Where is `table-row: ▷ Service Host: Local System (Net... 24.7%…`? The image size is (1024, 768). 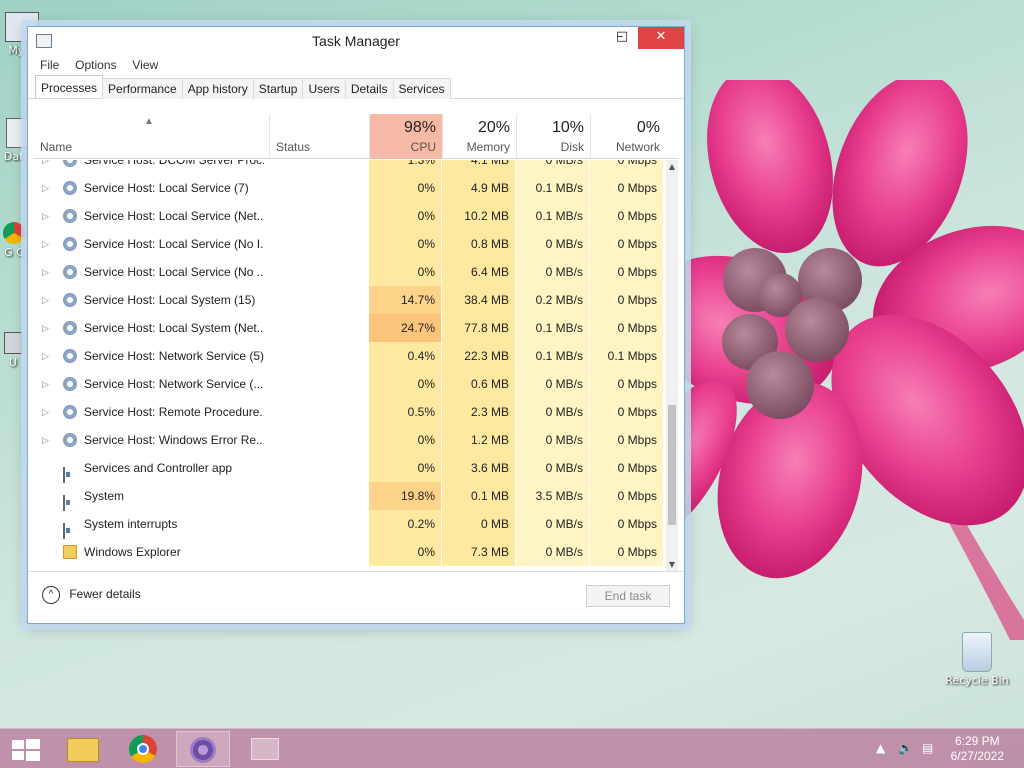 table-row: ▷ Service Host: Local System (Net... 24.7%… is located at coordinates (350, 328).